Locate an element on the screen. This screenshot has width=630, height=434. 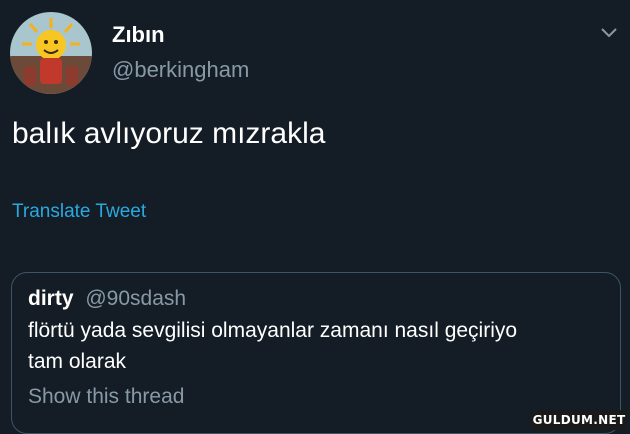
chevron-down-icon is located at coordinates (609, 33).